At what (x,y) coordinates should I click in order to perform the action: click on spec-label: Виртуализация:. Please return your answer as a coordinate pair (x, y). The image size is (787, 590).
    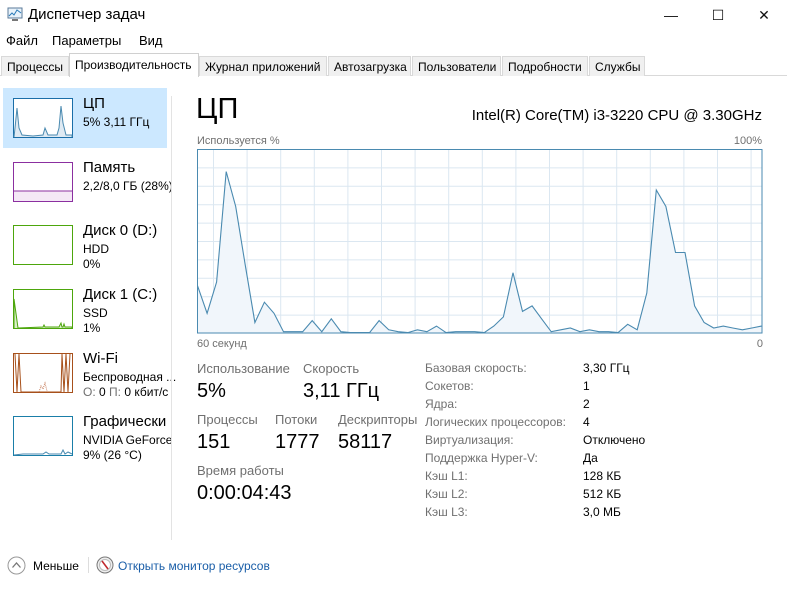
    Looking at the image, I should click on (469, 440).